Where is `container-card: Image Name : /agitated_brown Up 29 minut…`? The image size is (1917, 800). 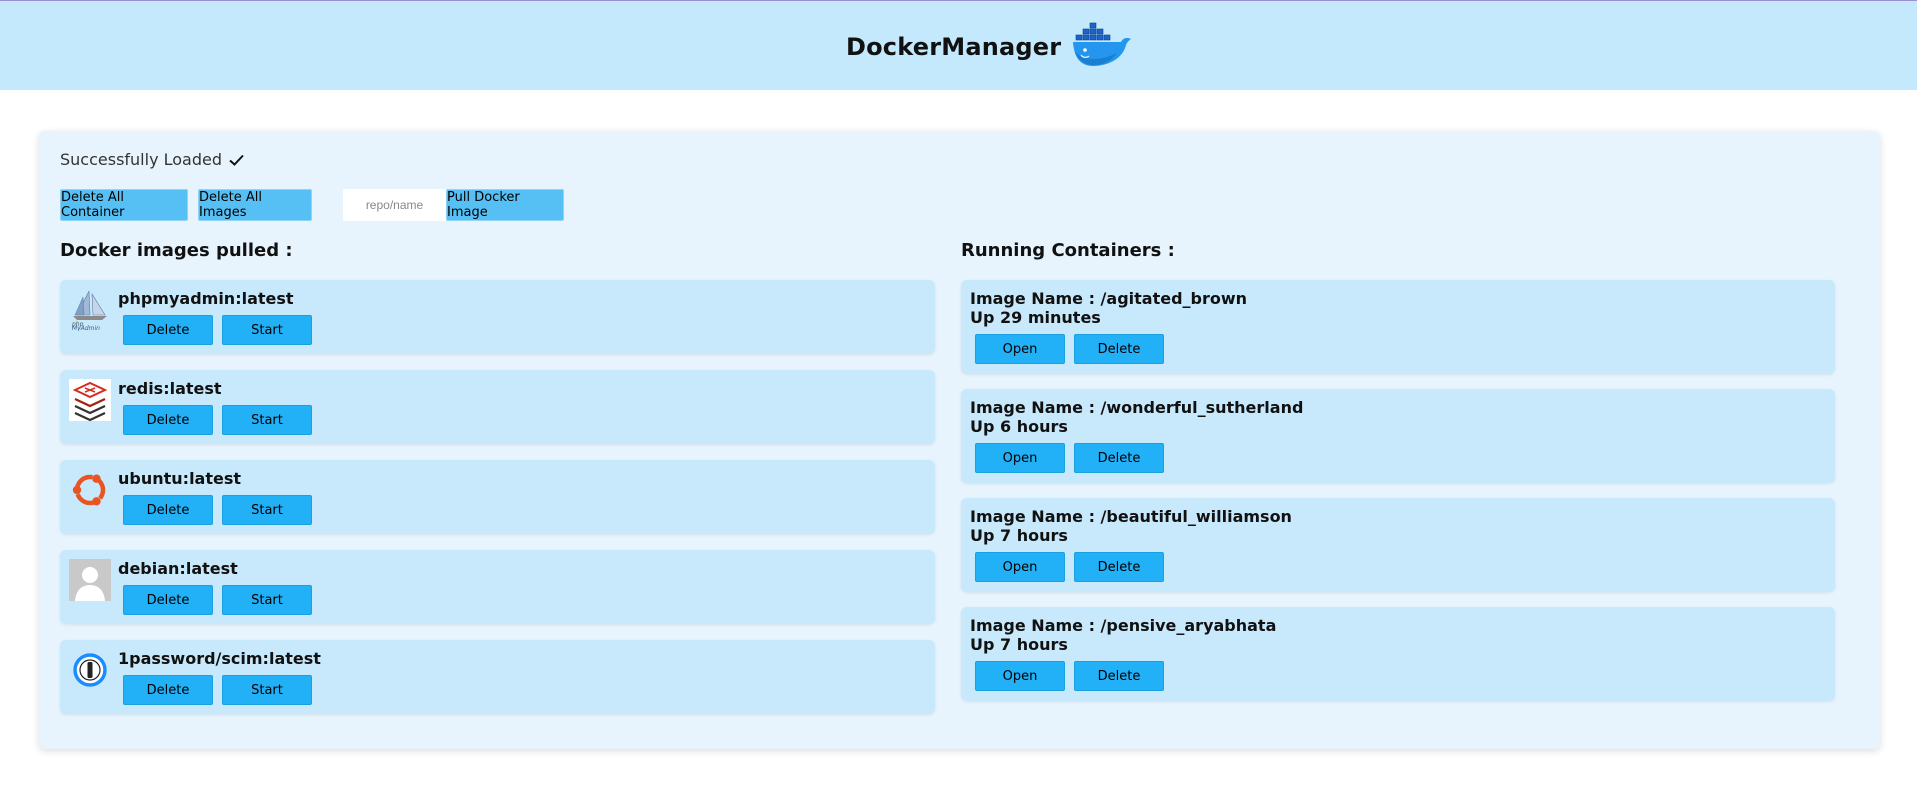
container-card: Image Name : /agitated_brown Up 29 minut… is located at coordinates (1398, 327).